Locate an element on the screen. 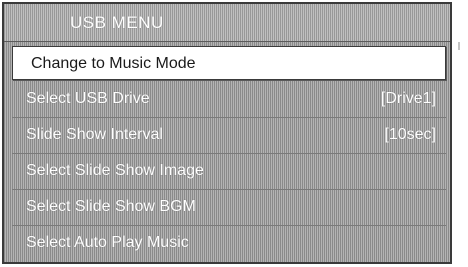 This screenshot has height=267, width=468. menu-item-label: Select Slide Show BGM is located at coordinates (111, 206).